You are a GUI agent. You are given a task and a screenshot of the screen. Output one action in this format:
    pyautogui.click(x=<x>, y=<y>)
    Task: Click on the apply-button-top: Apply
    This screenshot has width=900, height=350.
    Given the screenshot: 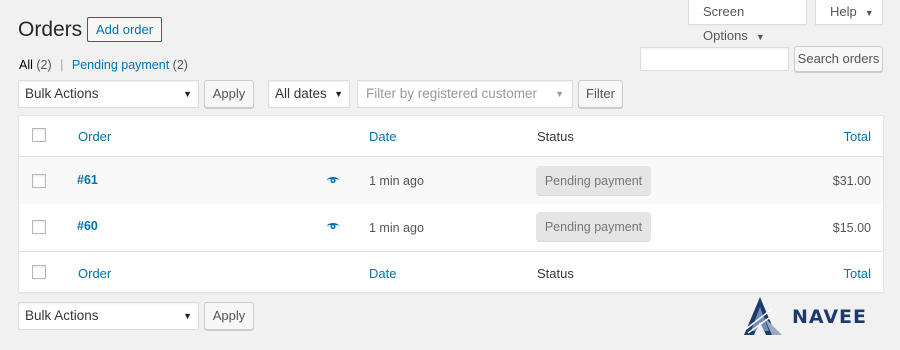 What is the action you would take?
    pyautogui.click(x=229, y=94)
    